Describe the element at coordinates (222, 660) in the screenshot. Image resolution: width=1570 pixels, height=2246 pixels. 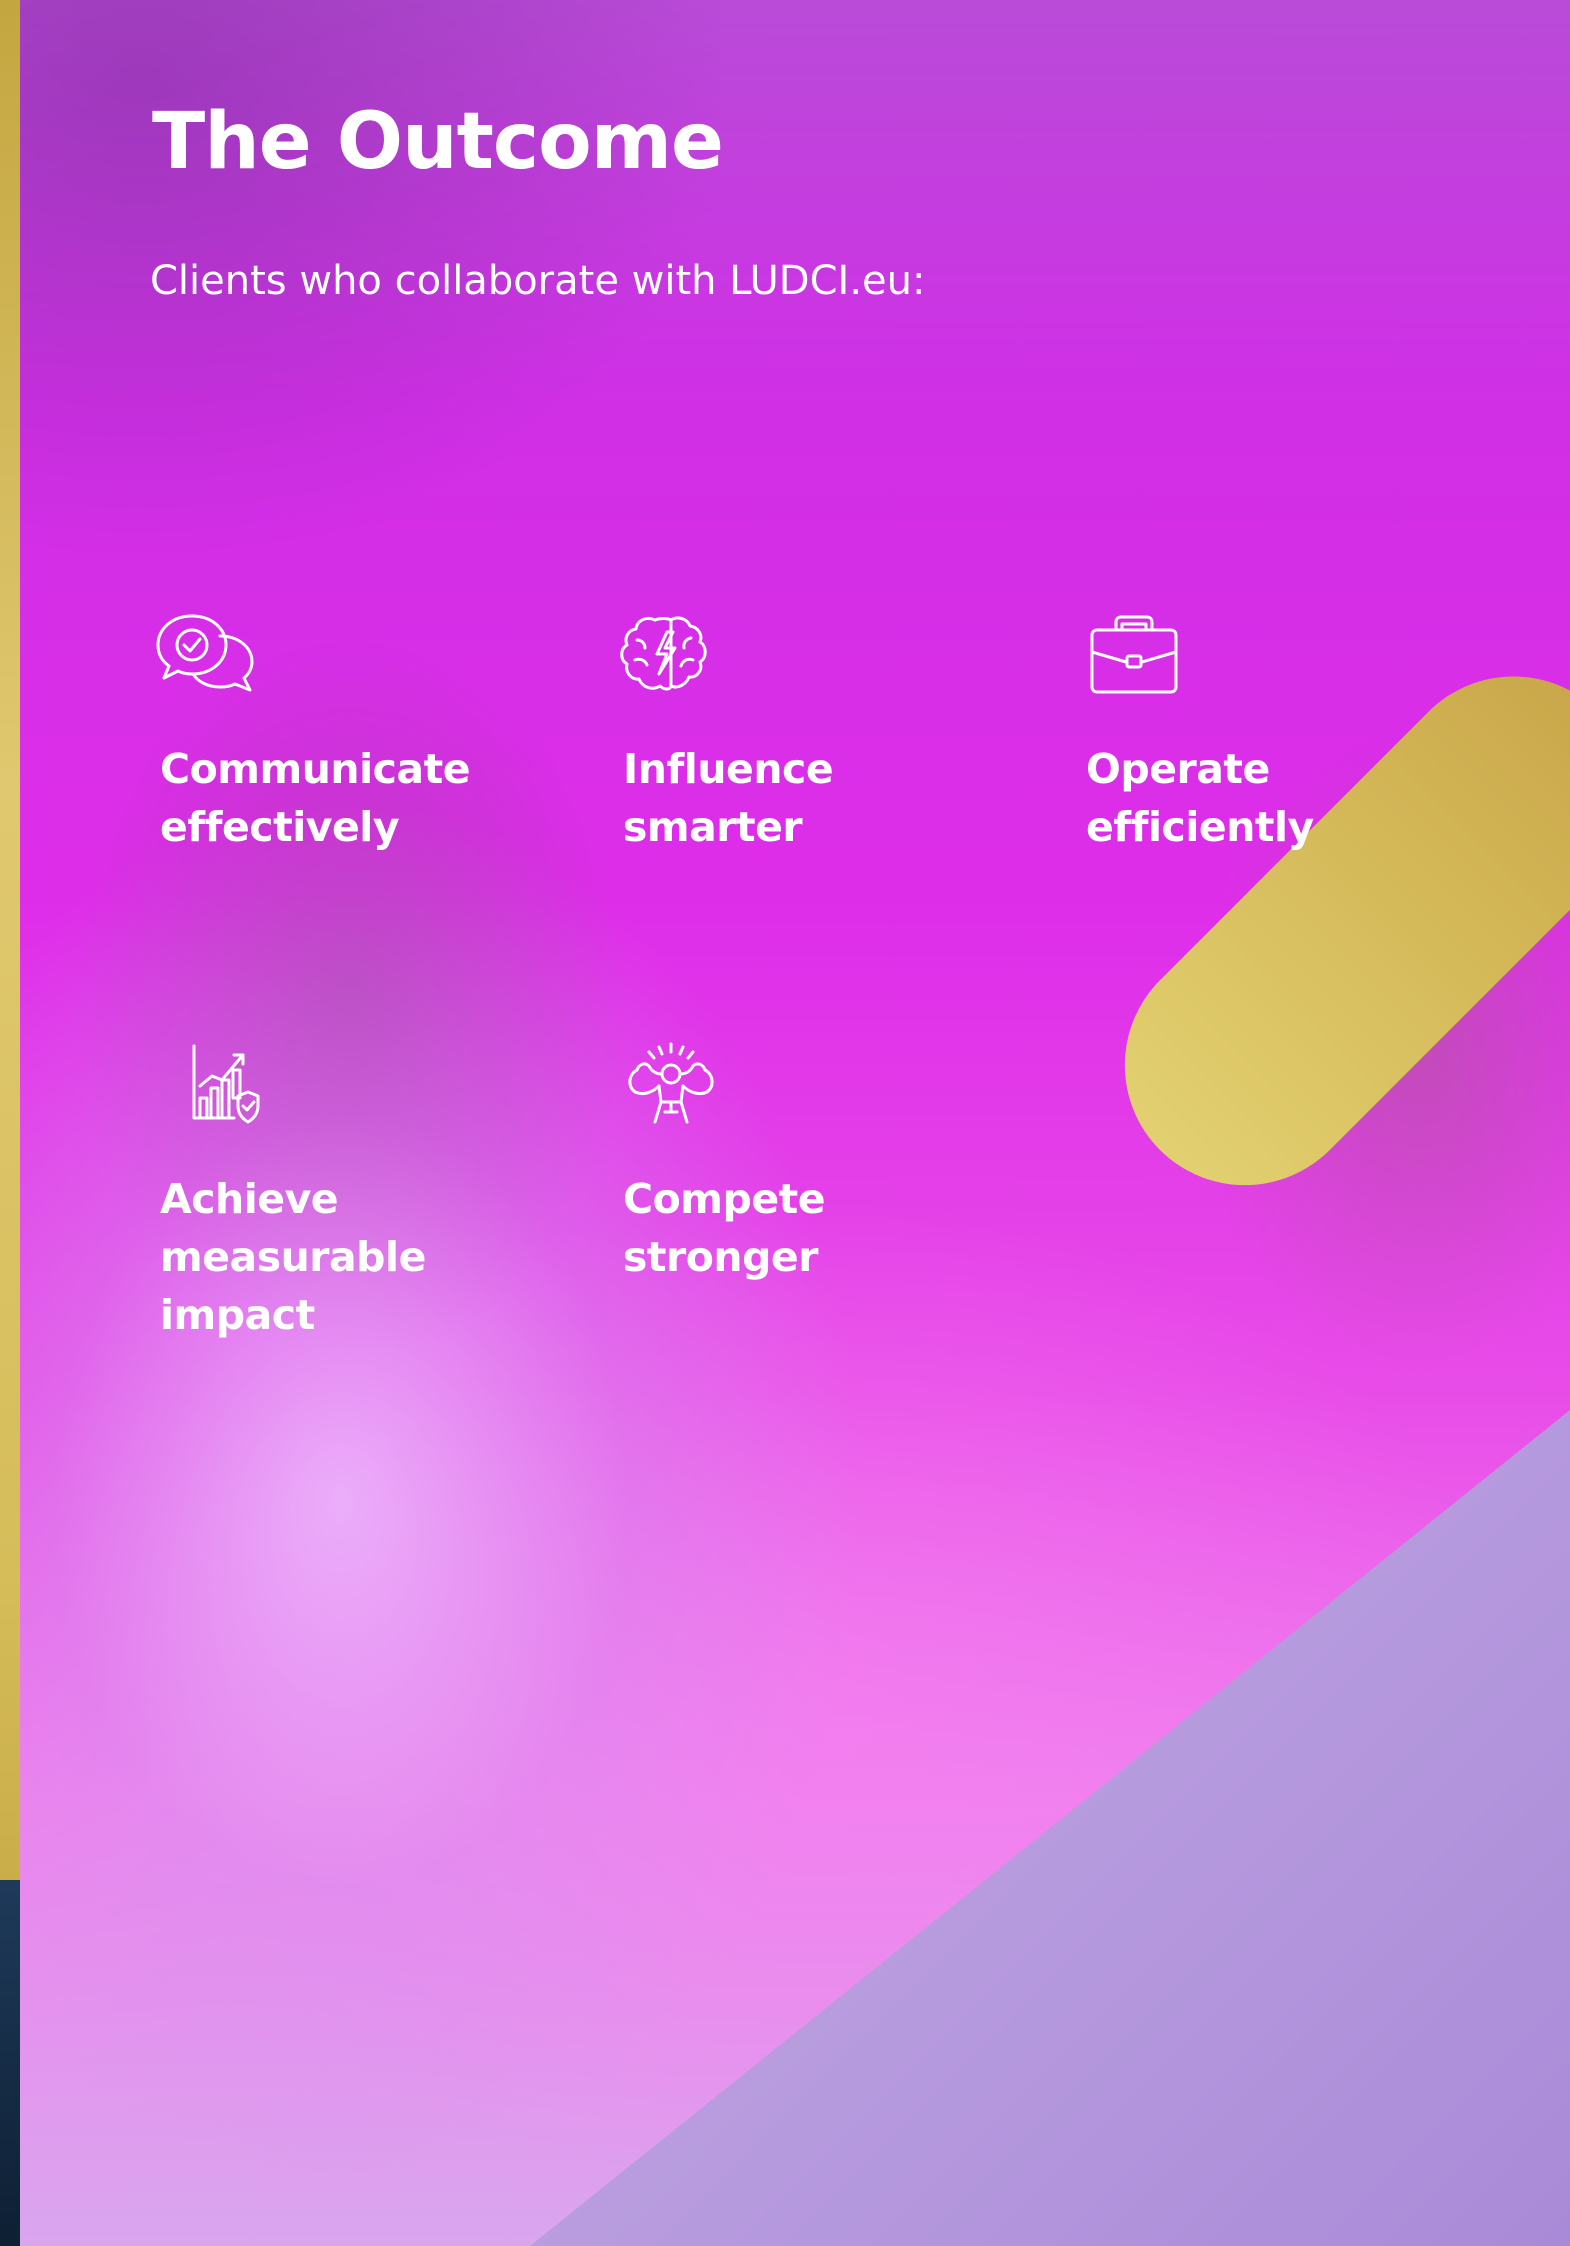
I see `chat-check-icon` at that location.